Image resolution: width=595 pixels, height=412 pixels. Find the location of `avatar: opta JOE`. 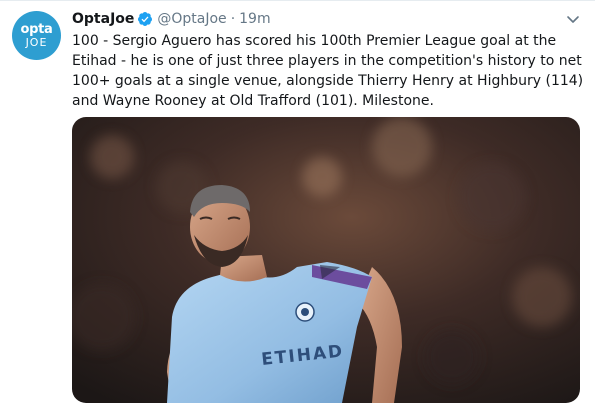

avatar: opta JOE is located at coordinates (36, 35).